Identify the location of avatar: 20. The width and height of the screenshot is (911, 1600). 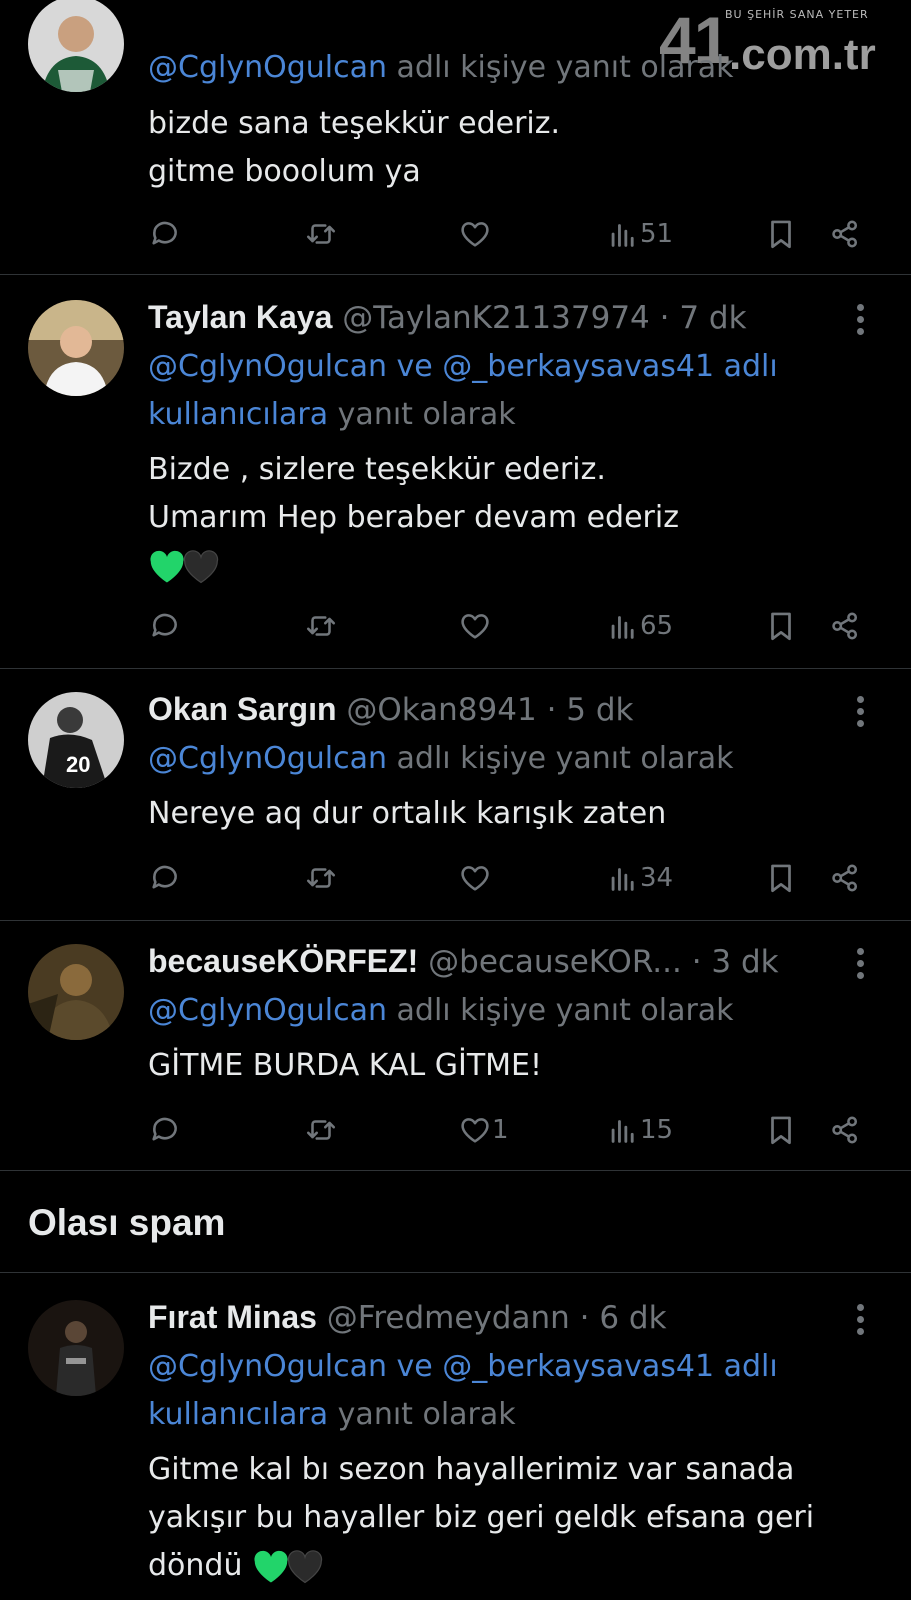
(76, 740).